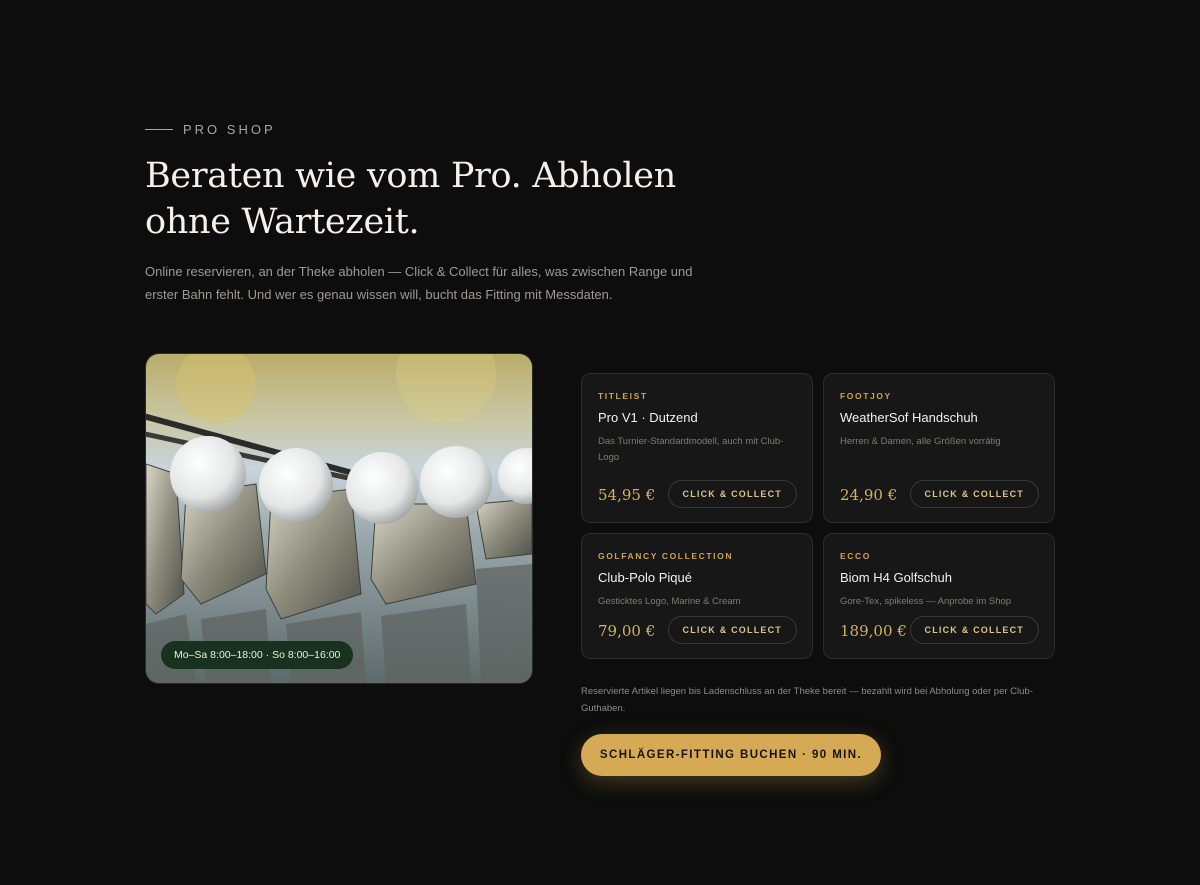 Image resolution: width=1200 pixels, height=885 pixels. What do you see at coordinates (920, 441) in the screenshot?
I see `product-description: Herren & Damen, alle Größen vorrätig` at bounding box center [920, 441].